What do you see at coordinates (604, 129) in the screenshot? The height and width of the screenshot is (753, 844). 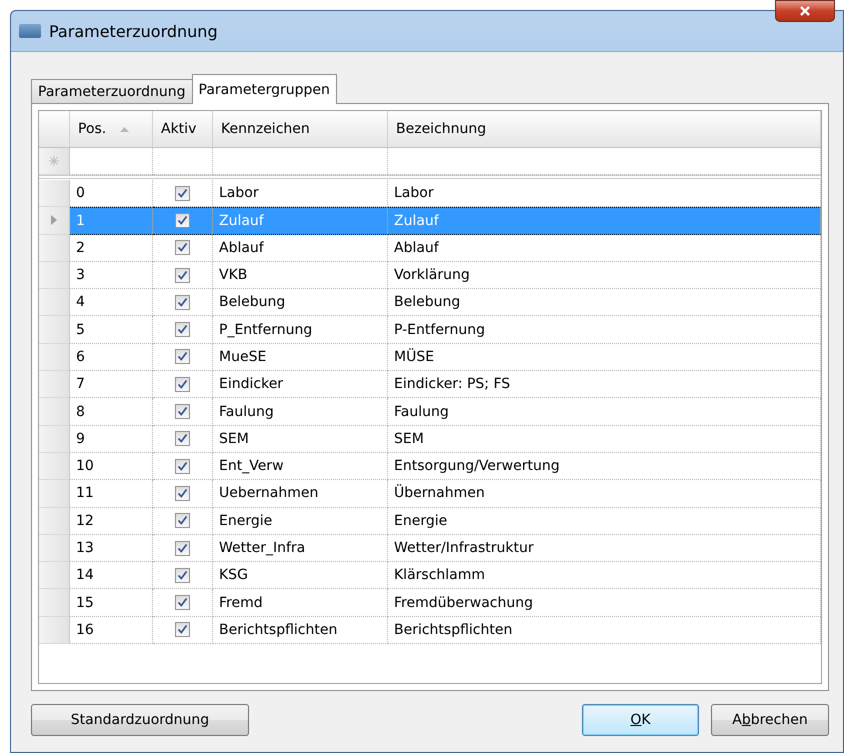 I see `column-header: Bezeichnung` at bounding box center [604, 129].